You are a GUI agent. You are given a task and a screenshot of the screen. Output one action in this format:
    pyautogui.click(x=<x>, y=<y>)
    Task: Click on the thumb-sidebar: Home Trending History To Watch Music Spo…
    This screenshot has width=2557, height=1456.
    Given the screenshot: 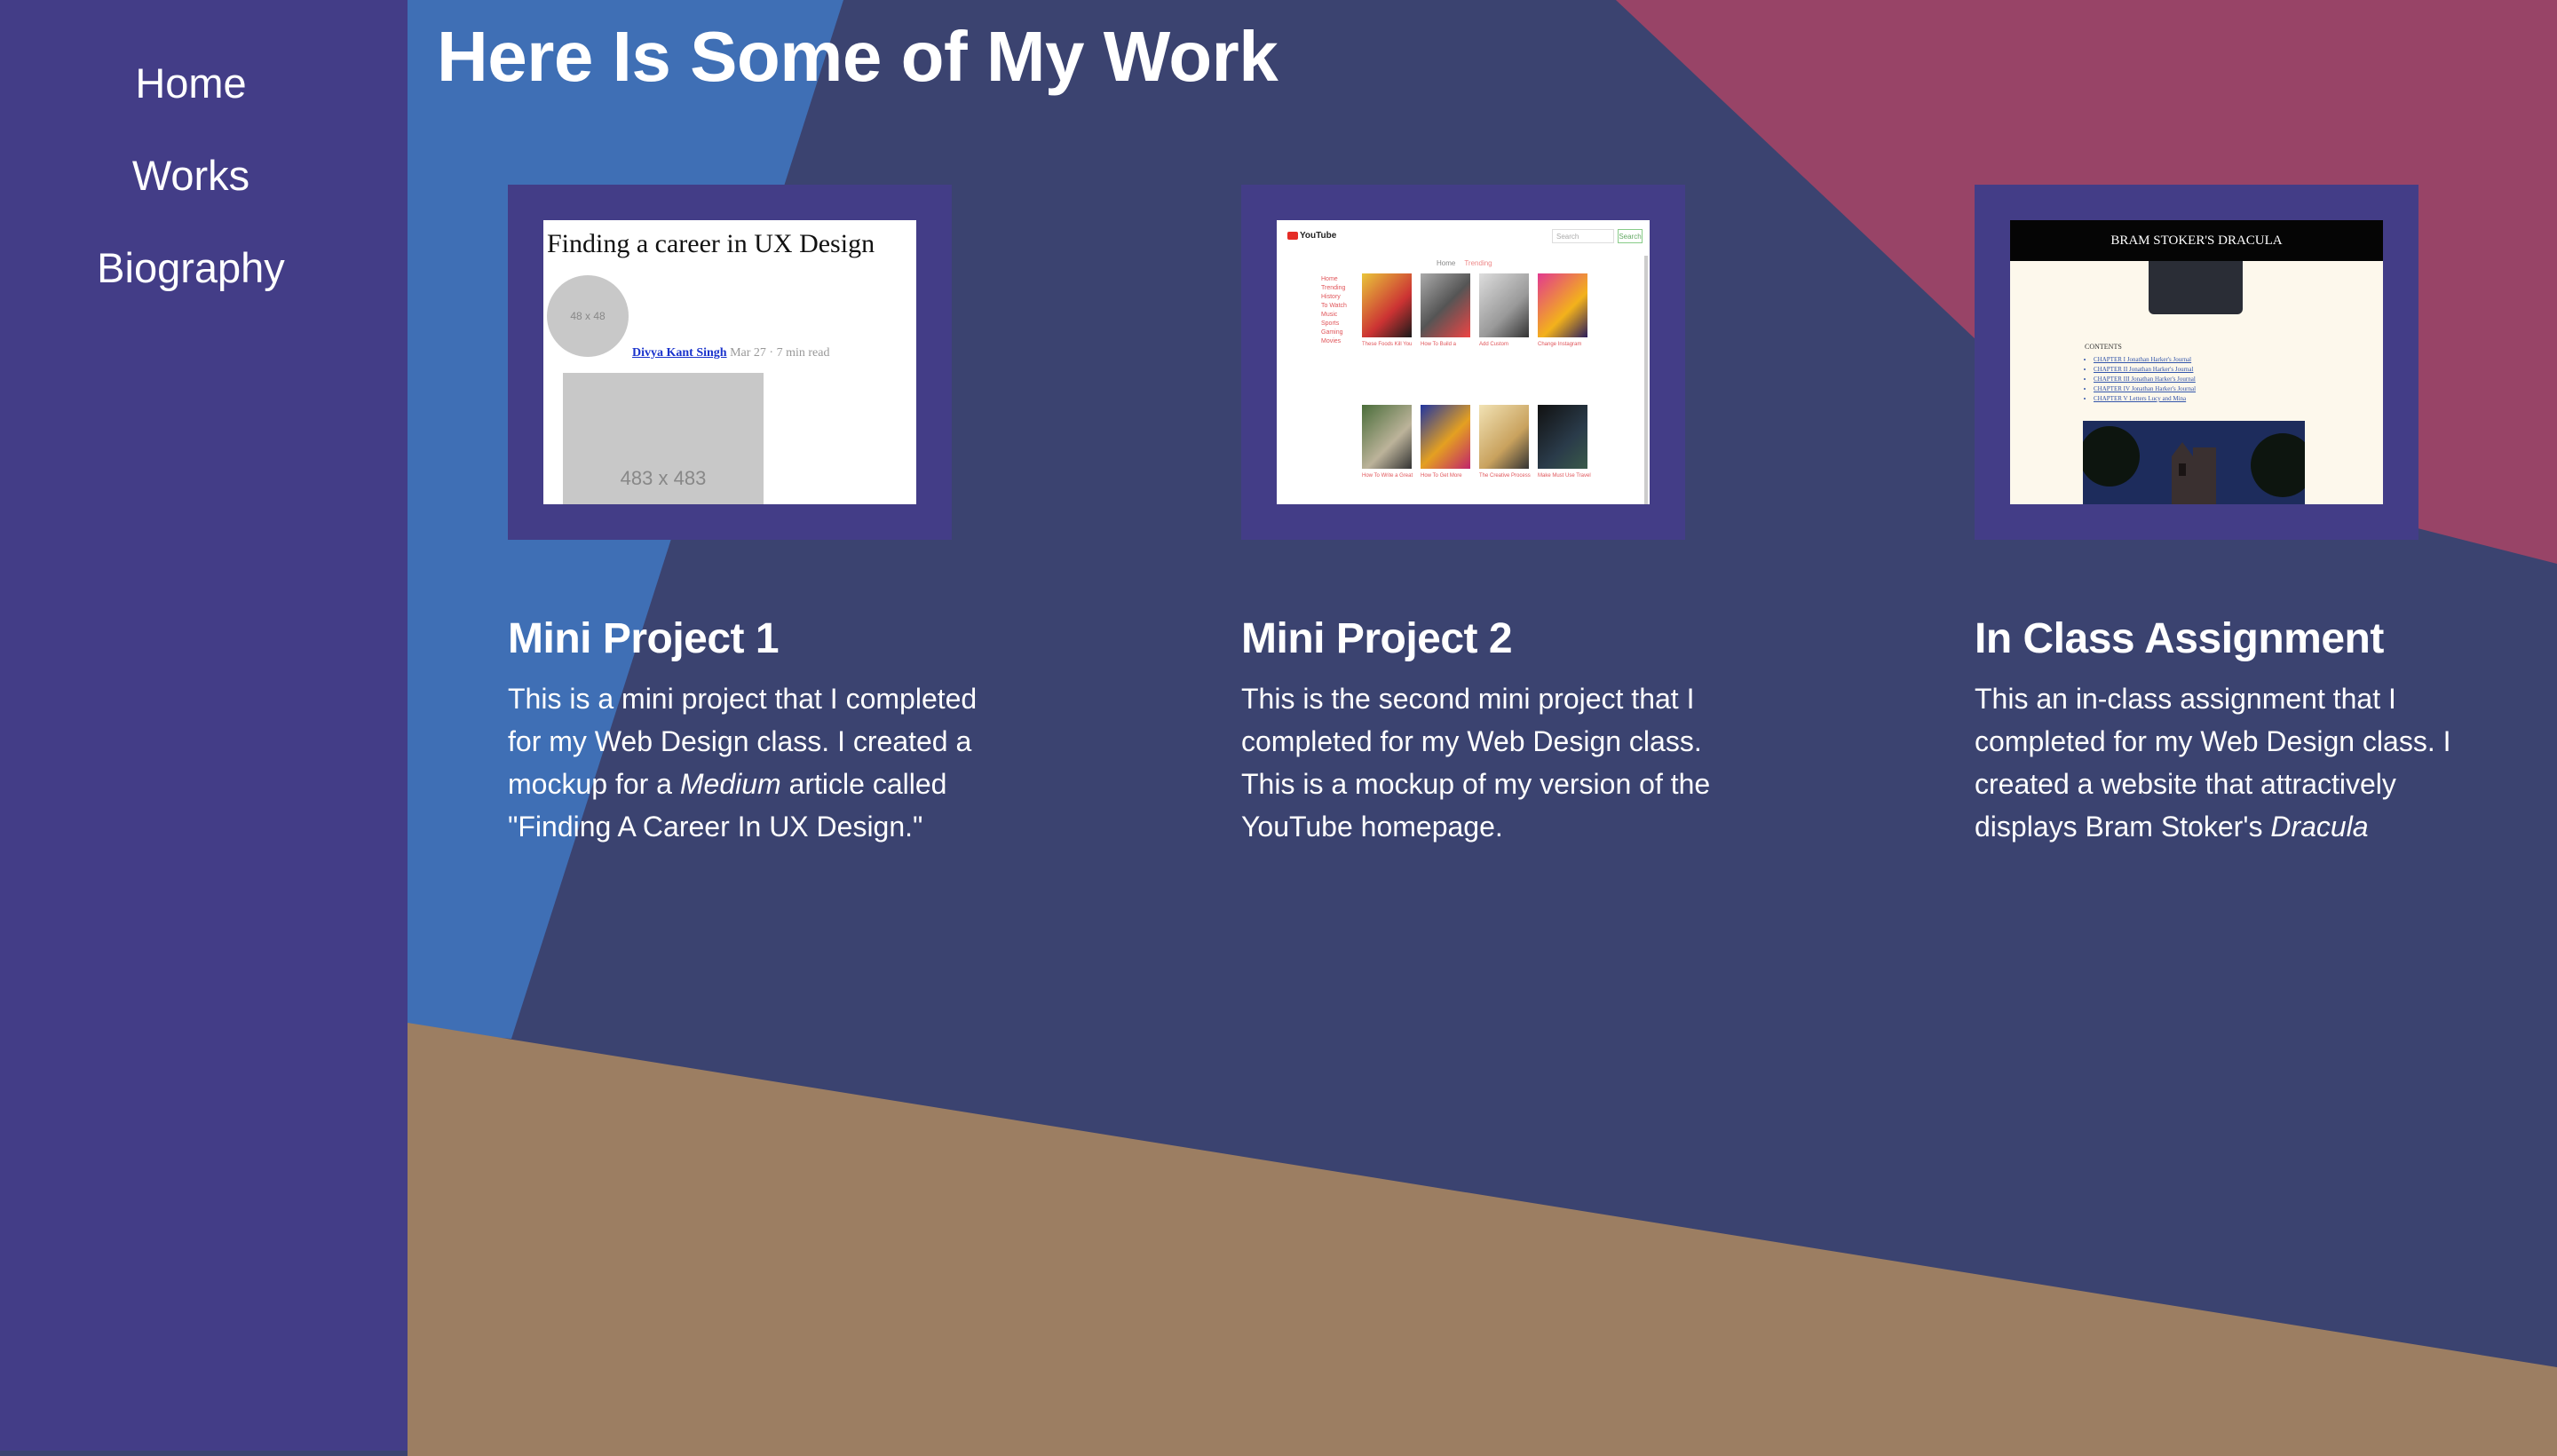 What is the action you would take?
    pyautogui.click(x=1334, y=310)
    